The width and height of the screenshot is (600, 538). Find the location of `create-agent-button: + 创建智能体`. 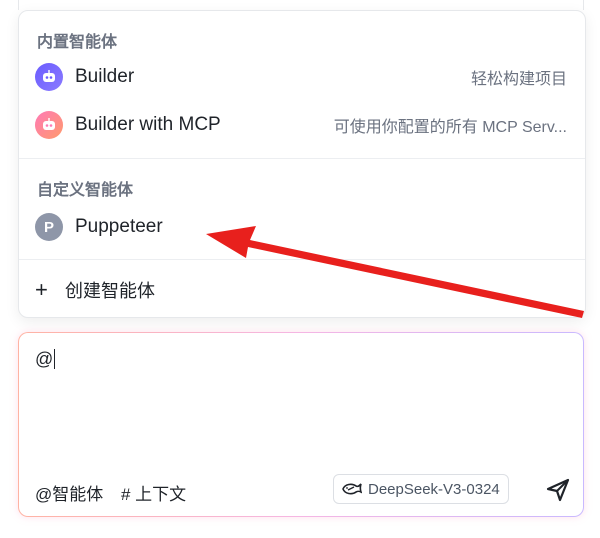

create-agent-button: + 创建智能体 is located at coordinates (95, 290).